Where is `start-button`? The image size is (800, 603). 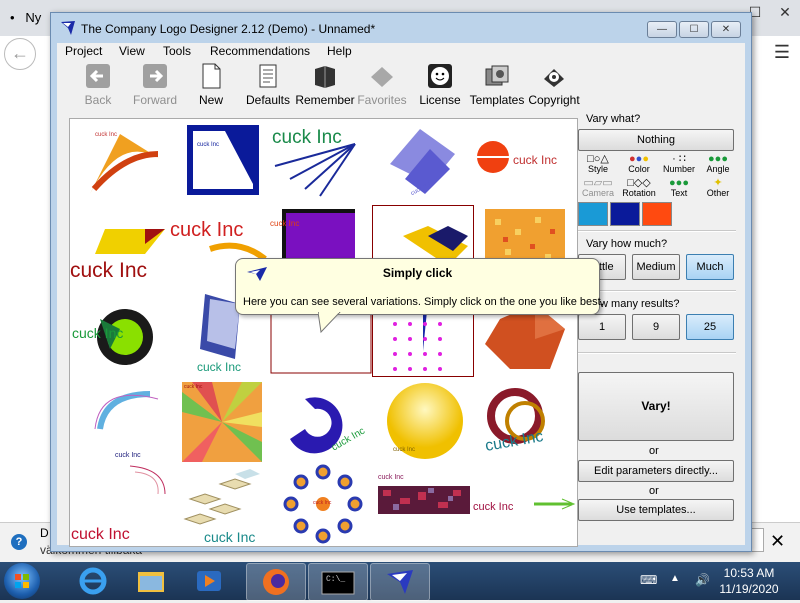 start-button is located at coordinates (22, 581).